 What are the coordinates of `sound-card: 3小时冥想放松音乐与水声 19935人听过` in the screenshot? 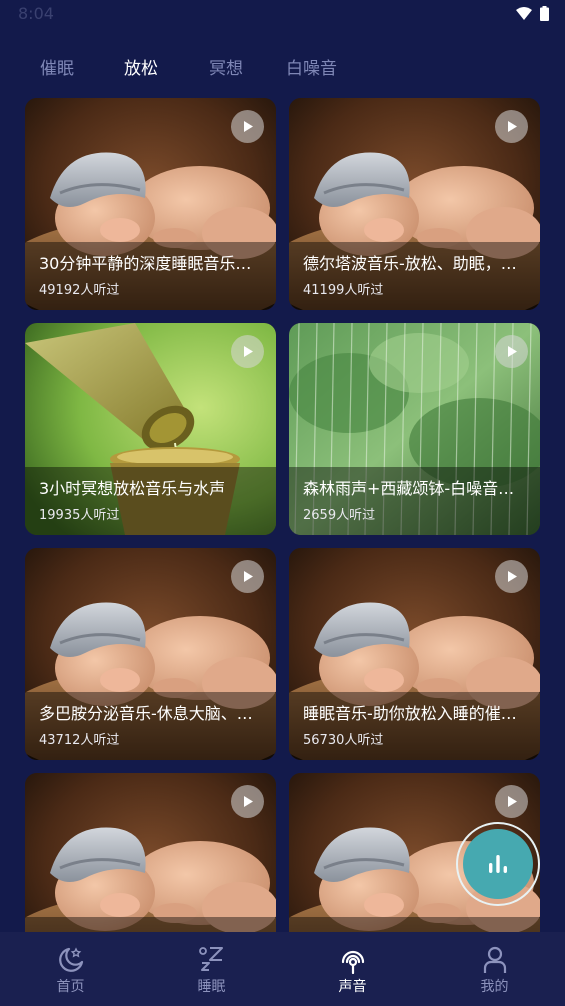 It's located at (150, 429).